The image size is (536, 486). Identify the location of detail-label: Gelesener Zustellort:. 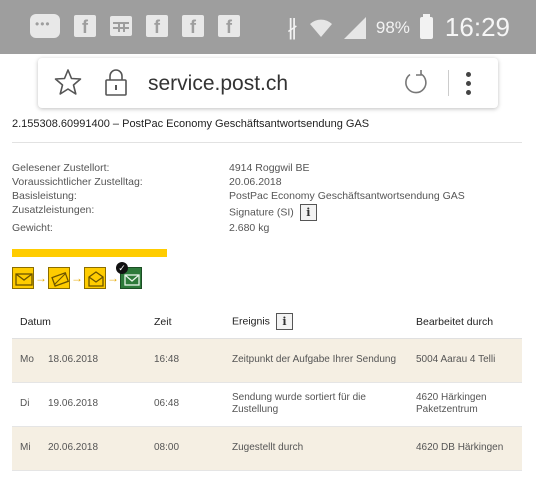
(61, 168).